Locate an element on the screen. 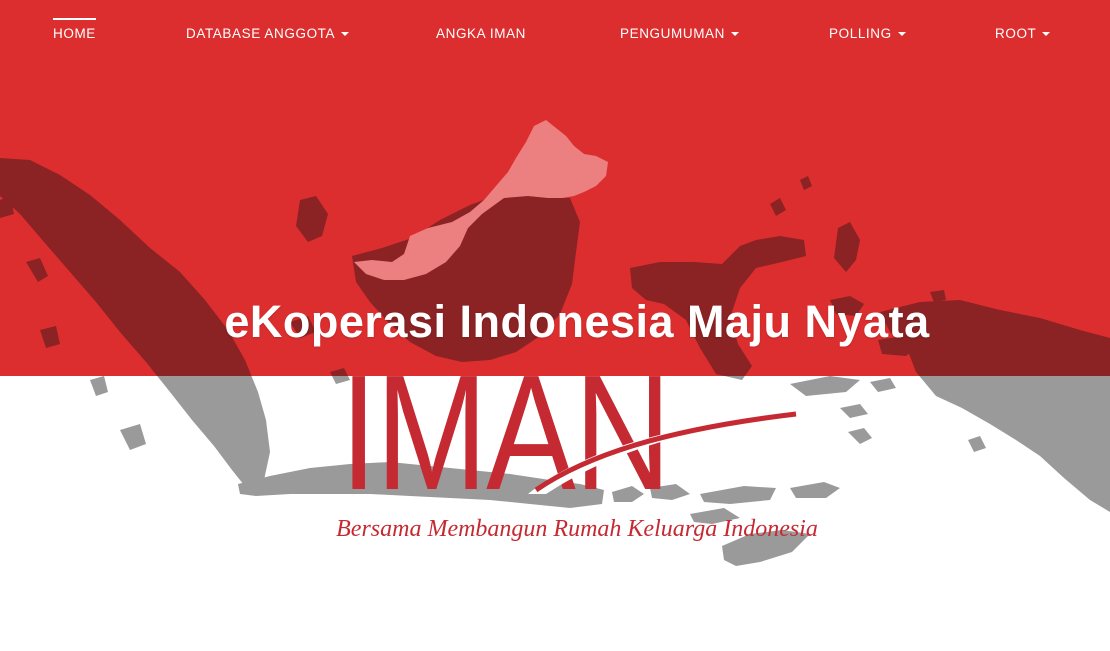 The height and width of the screenshot is (651, 1110). iman-logo: IMAN is located at coordinates (575, 433).